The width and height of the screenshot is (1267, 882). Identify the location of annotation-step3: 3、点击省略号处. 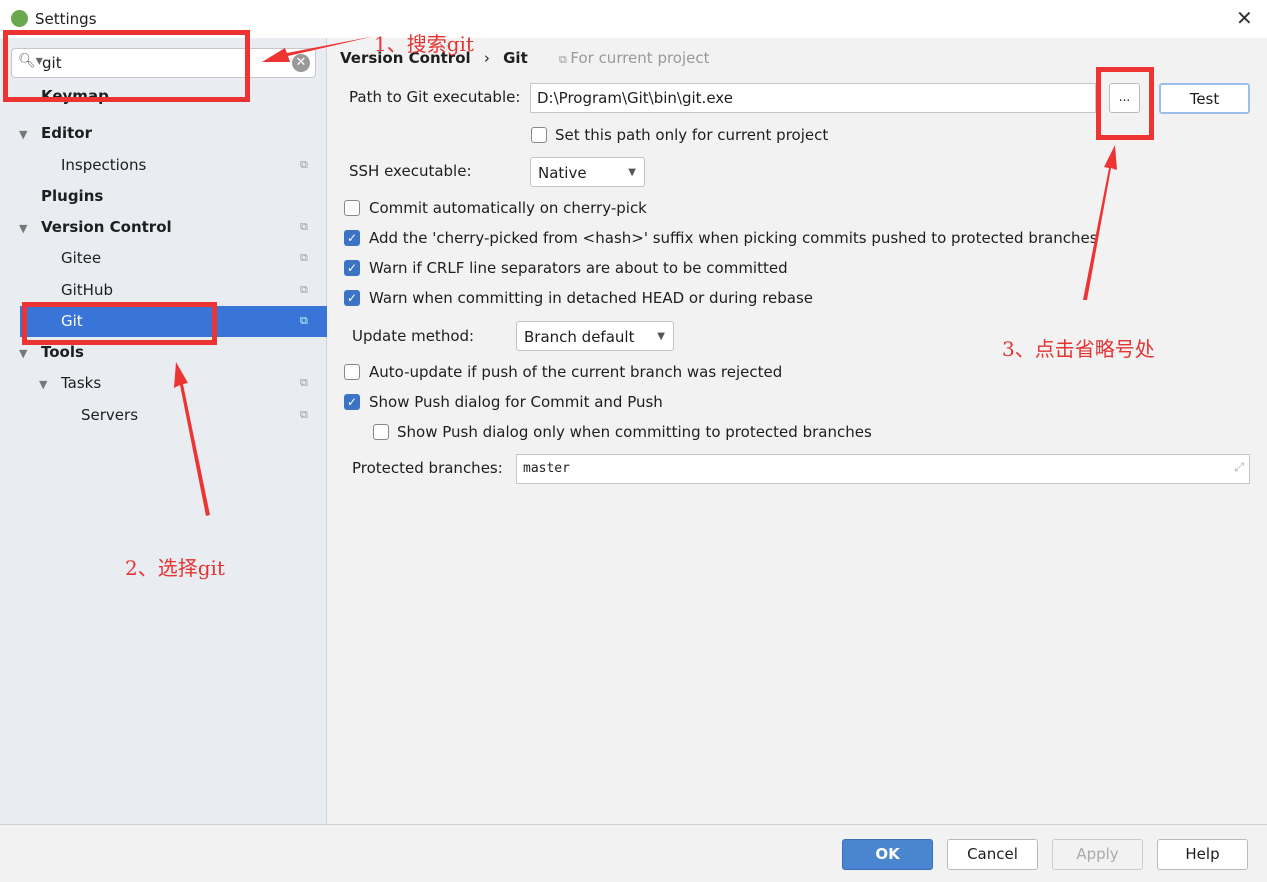
(1078, 349).